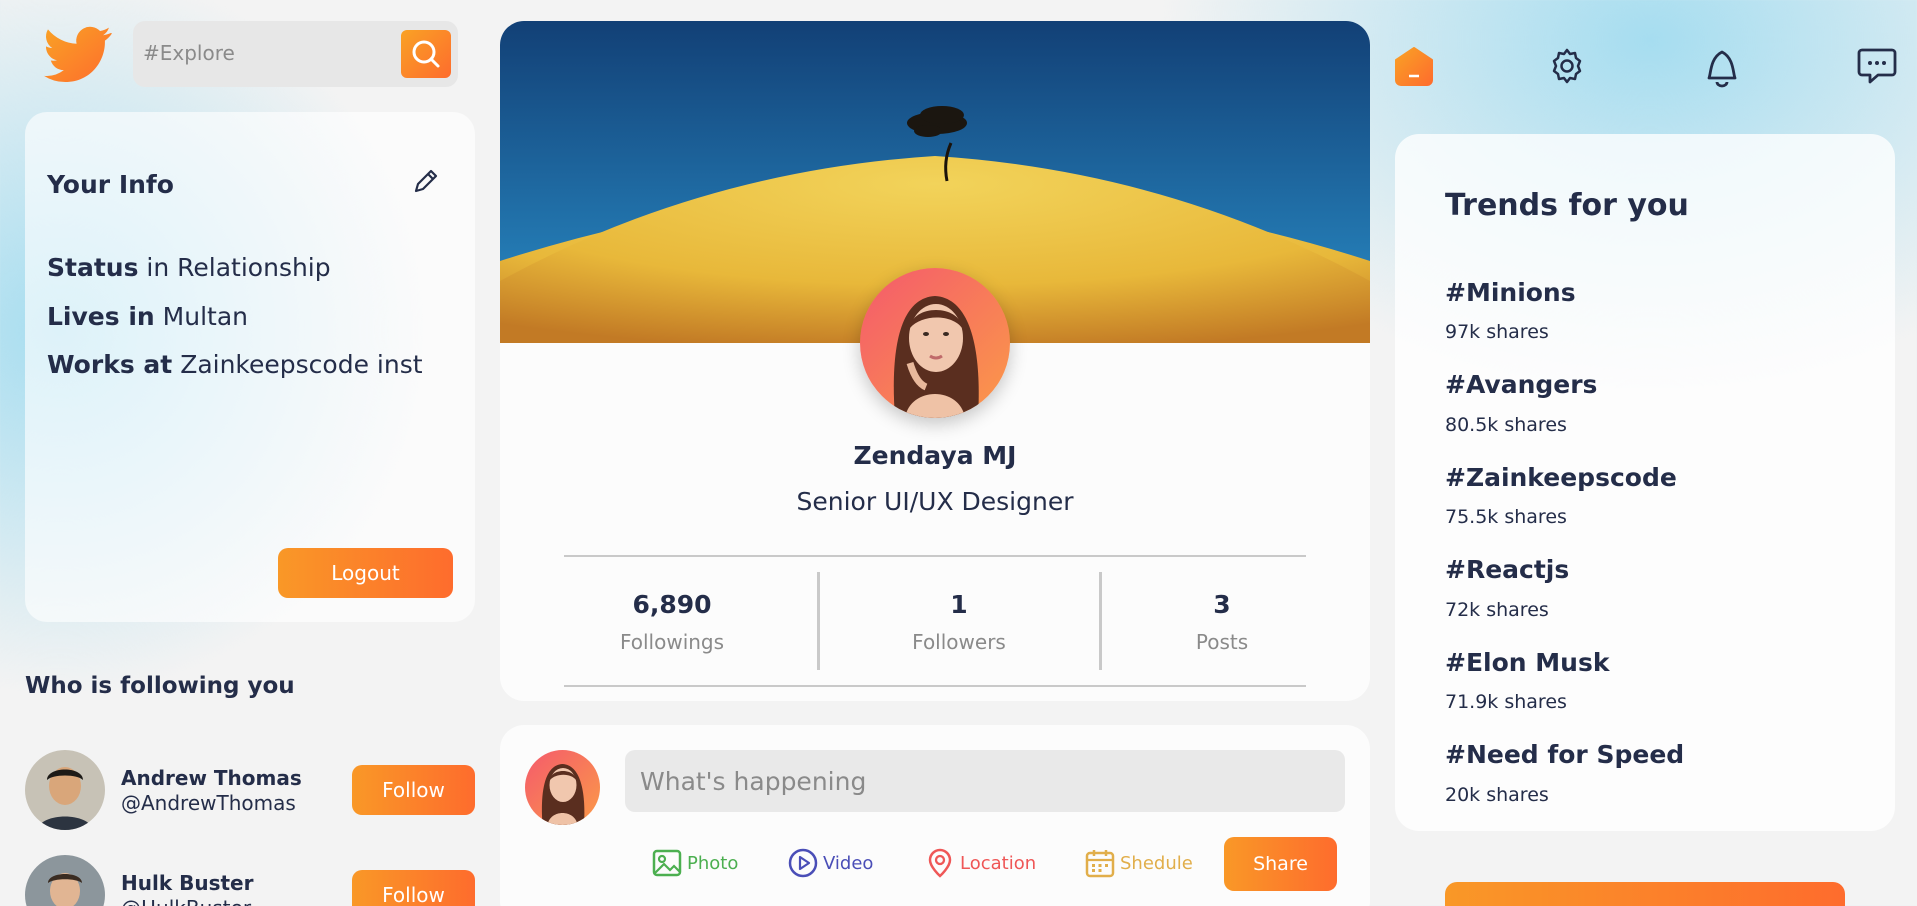 Image resolution: width=1917 pixels, height=906 pixels. I want to click on stat-posts-value: 3, so click(1222, 604).